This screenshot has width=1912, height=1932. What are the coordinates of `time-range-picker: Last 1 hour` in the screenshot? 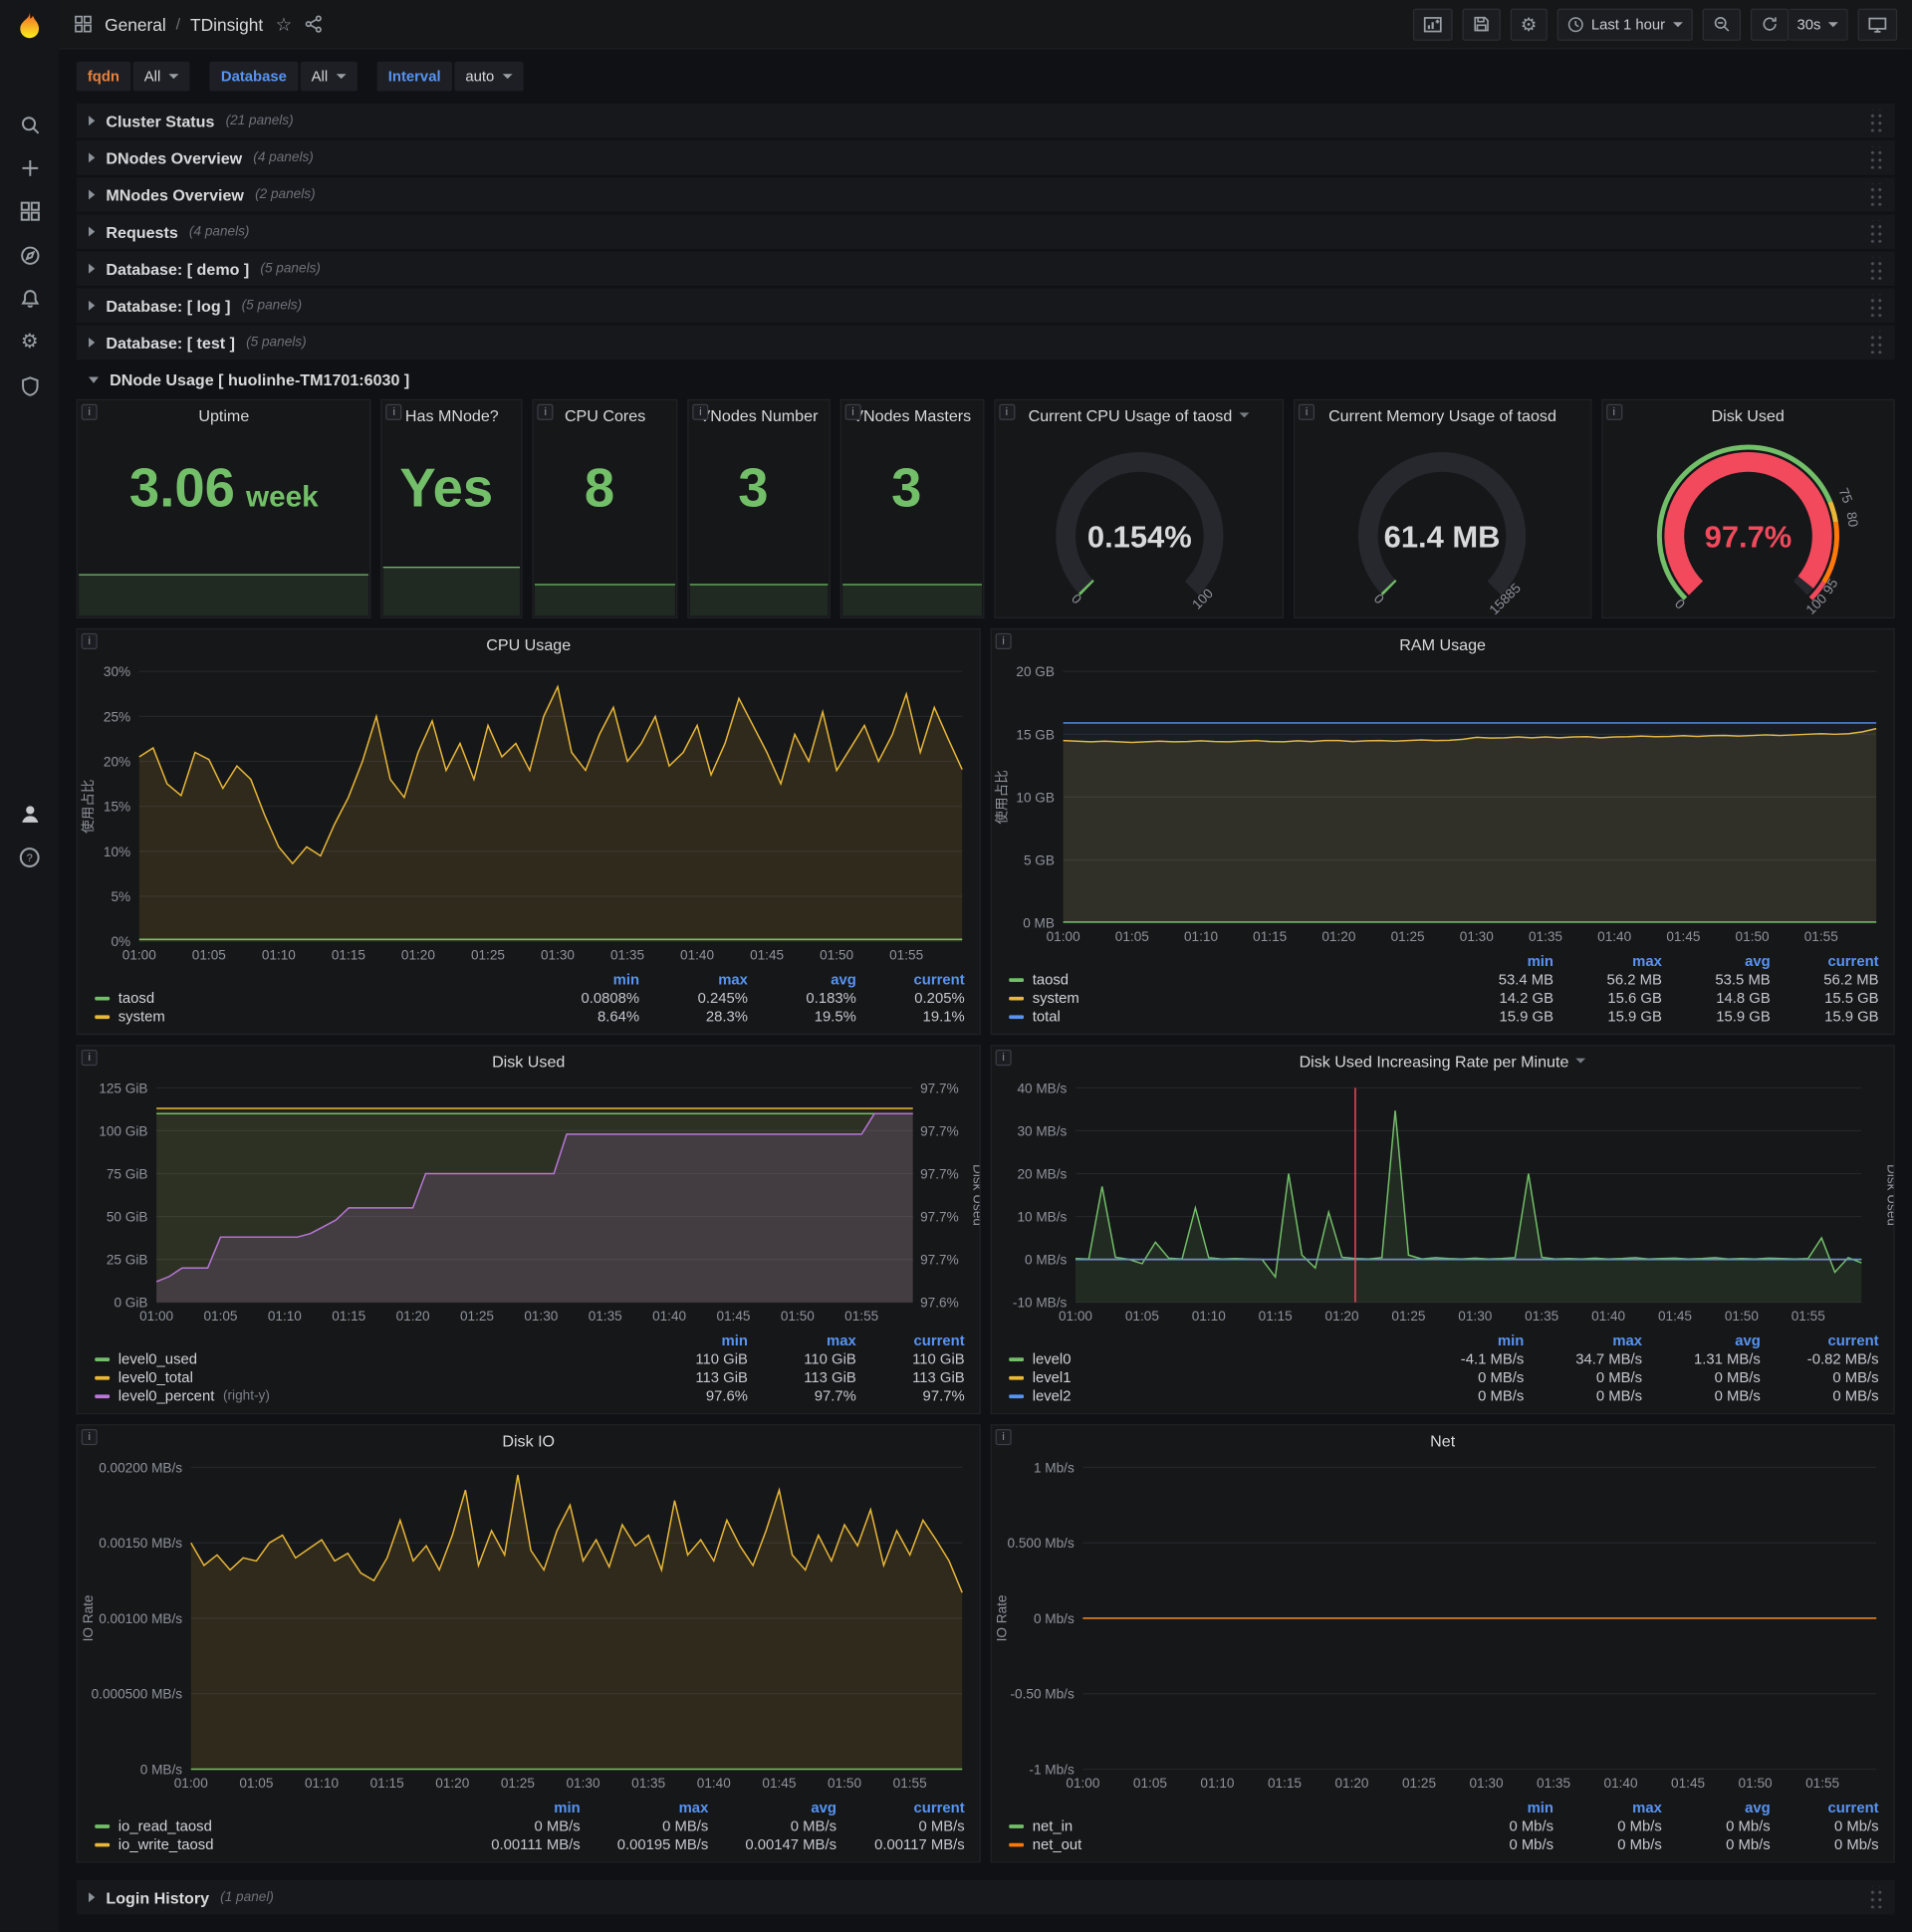 It's located at (1624, 24).